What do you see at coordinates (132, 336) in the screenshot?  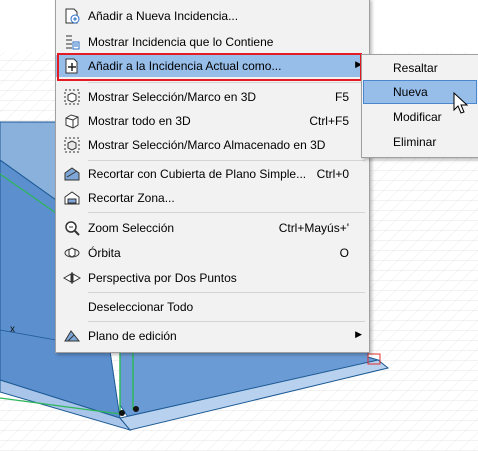 I see `menu-item-label: Plano de edición` at bounding box center [132, 336].